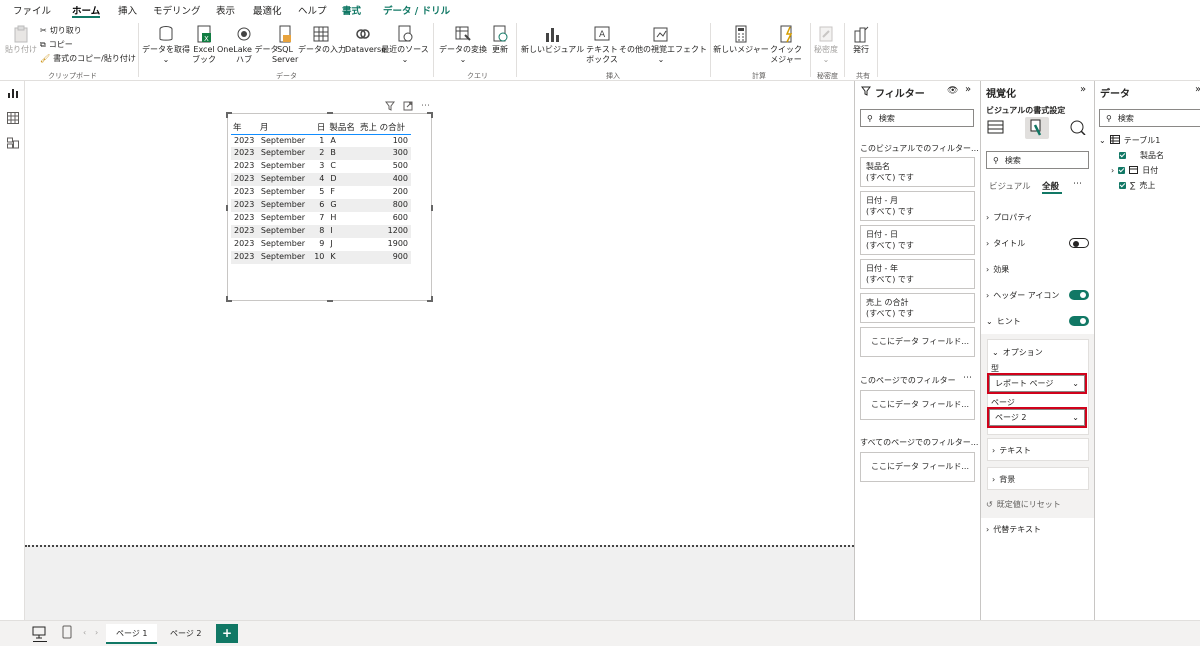 The height and width of the screenshot is (646, 1200). What do you see at coordinates (917, 240) in the screenshot?
I see `filter-card-day: 日付 - 日 (すべて) です` at bounding box center [917, 240].